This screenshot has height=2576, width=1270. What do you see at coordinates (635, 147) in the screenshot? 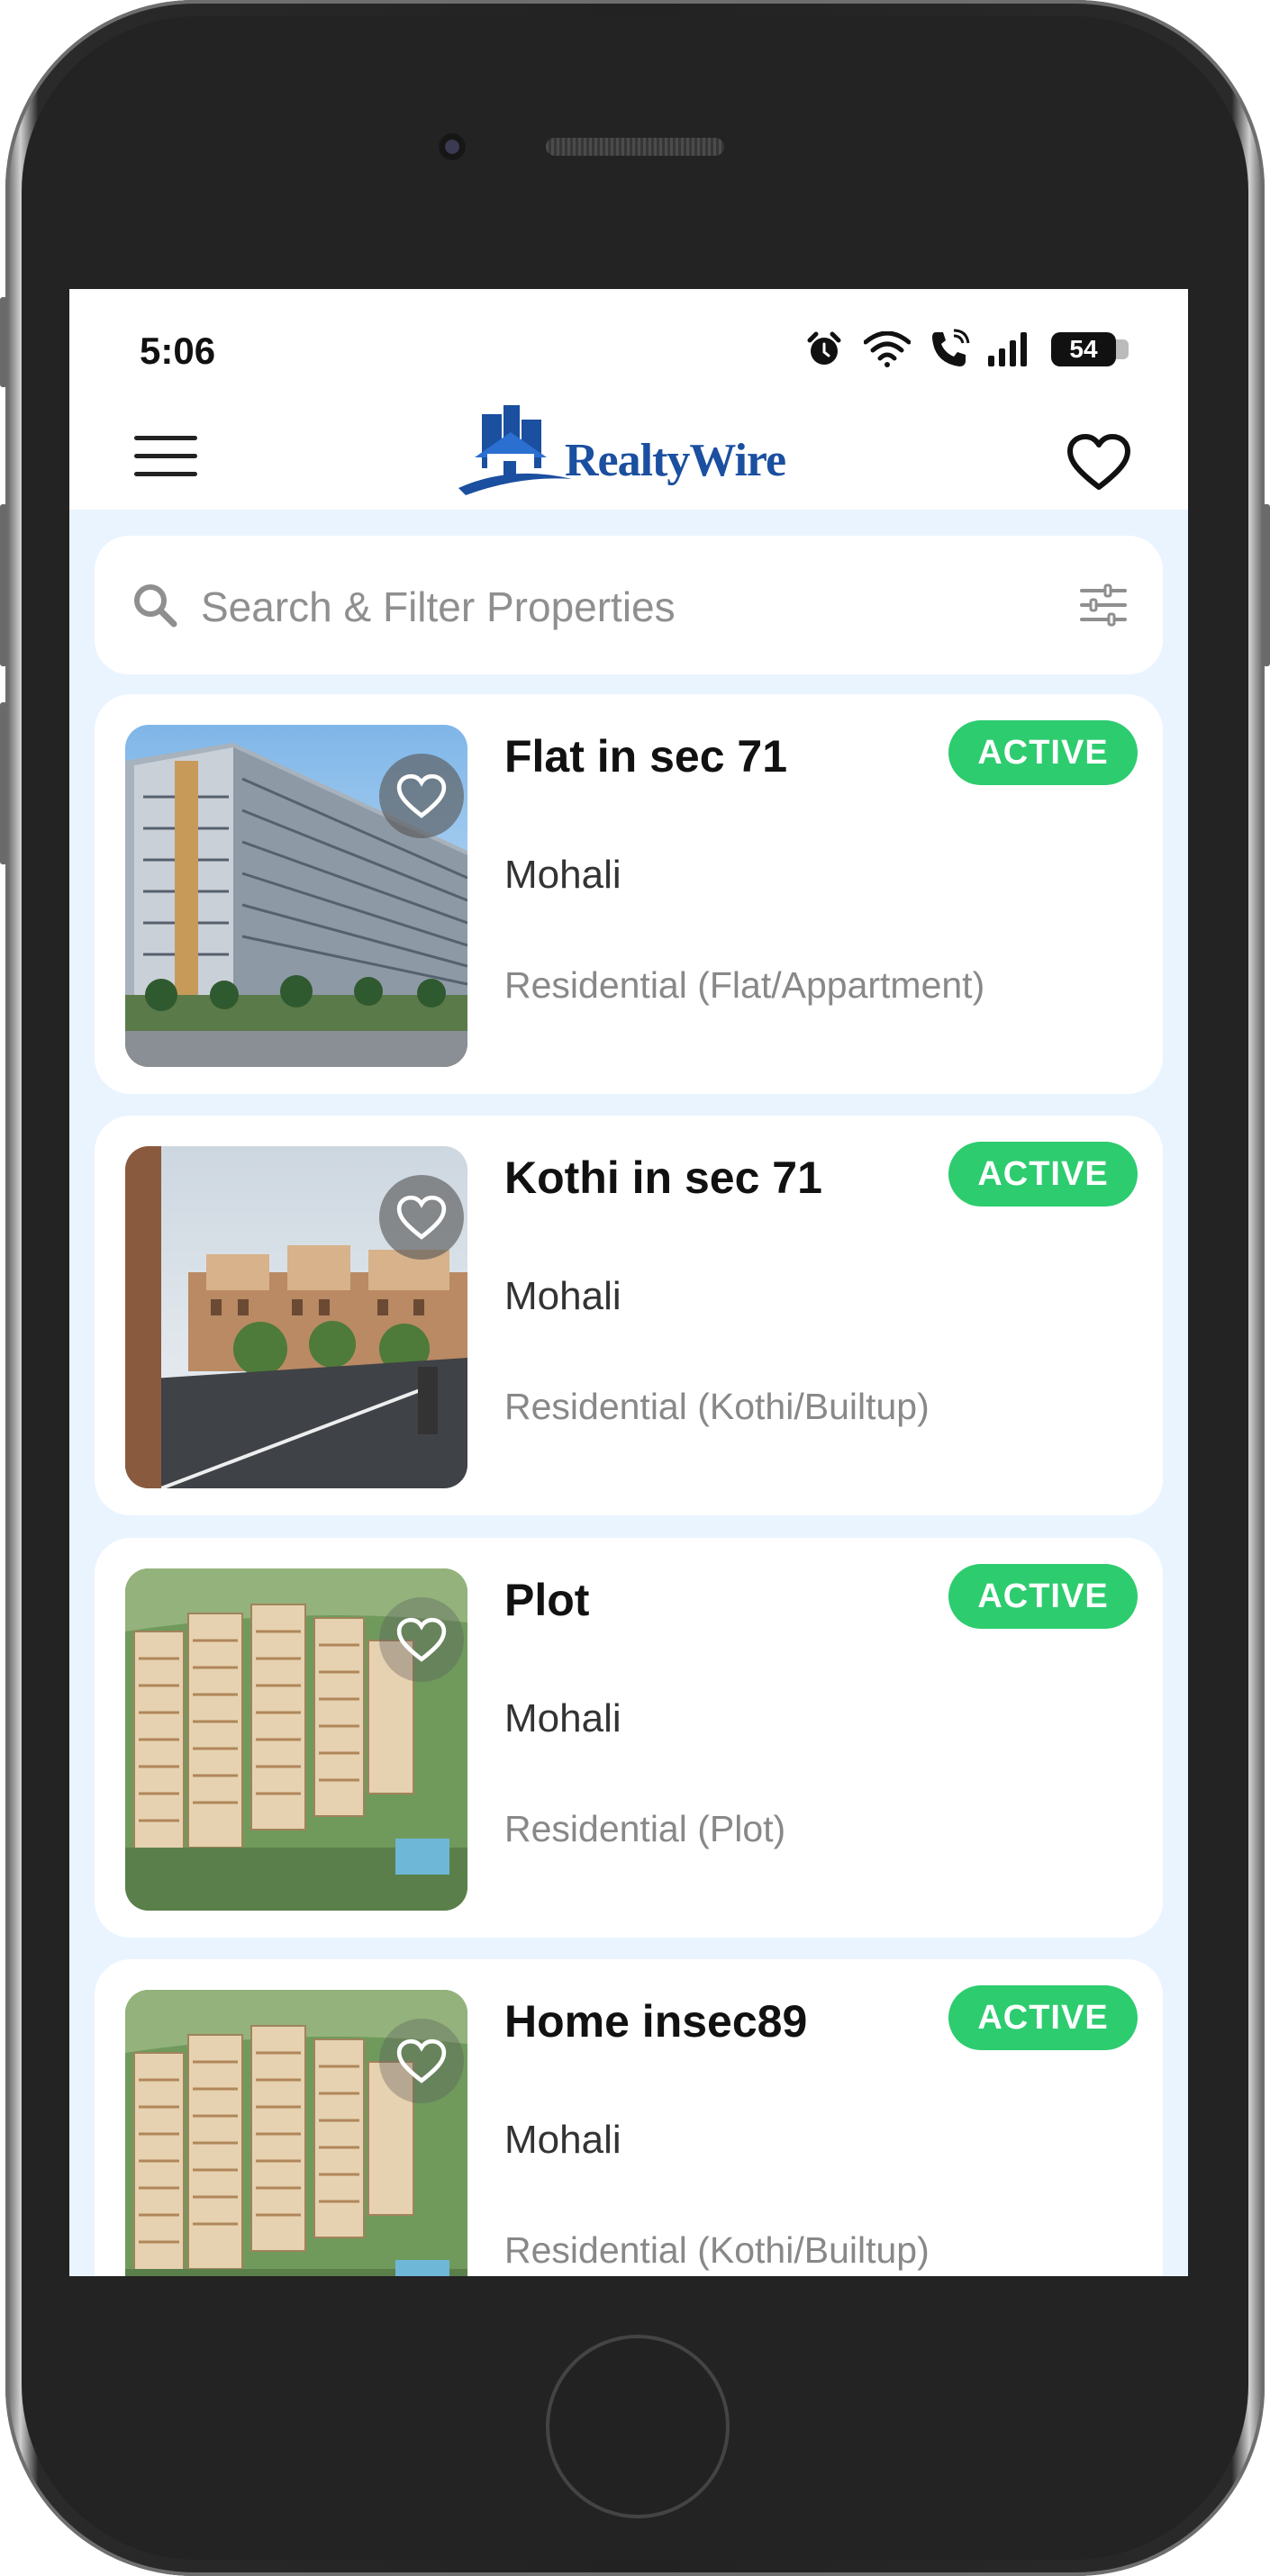
I see `earpiece-speaker` at bounding box center [635, 147].